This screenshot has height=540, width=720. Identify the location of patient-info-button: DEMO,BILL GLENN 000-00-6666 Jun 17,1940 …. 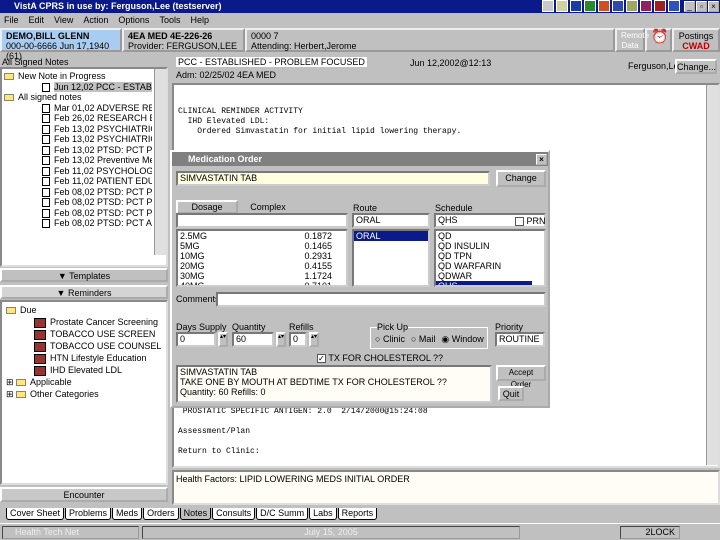
(61, 44).